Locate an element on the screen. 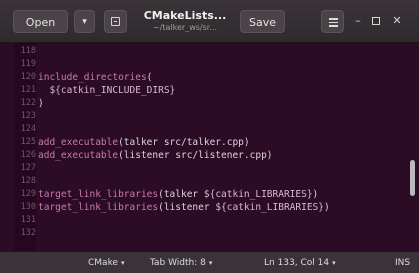  cursor-position-selector: Ln 133, Col 14 ▾ is located at coordinates (300, 262).